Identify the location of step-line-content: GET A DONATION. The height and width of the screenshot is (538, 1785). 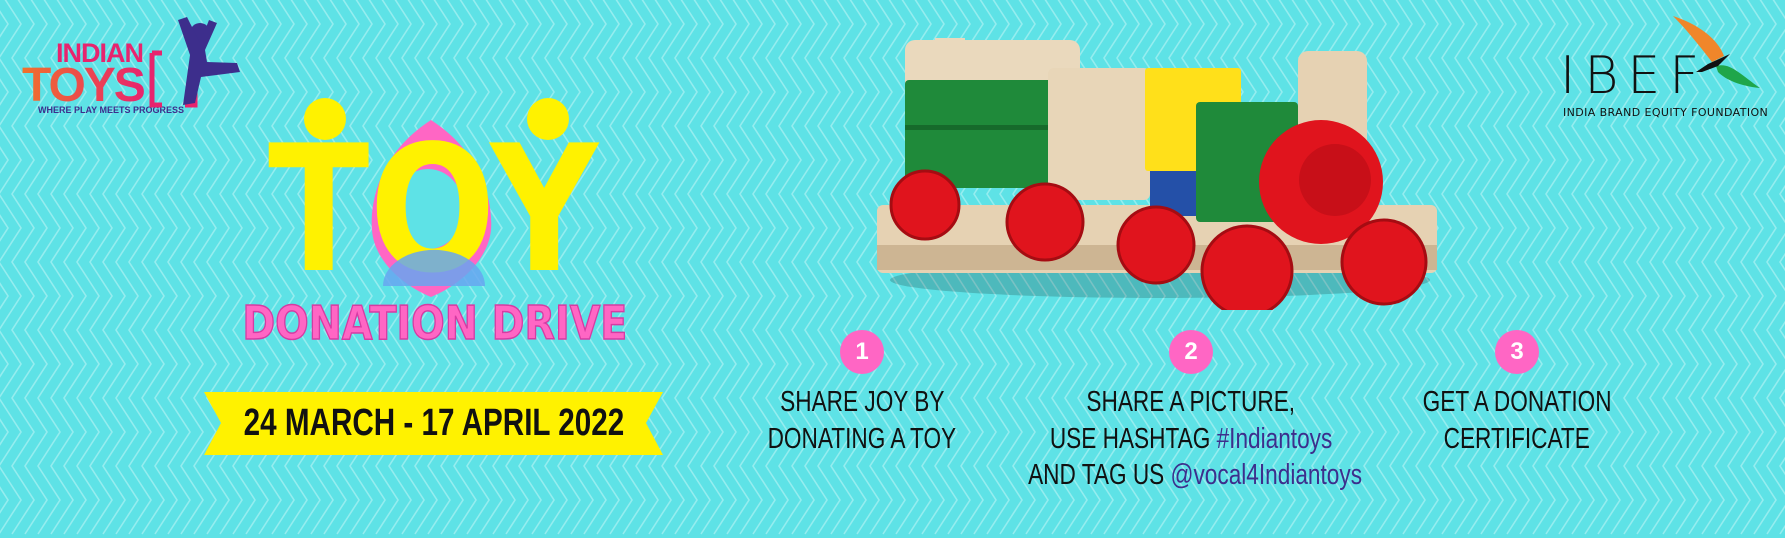
(1517, 402).